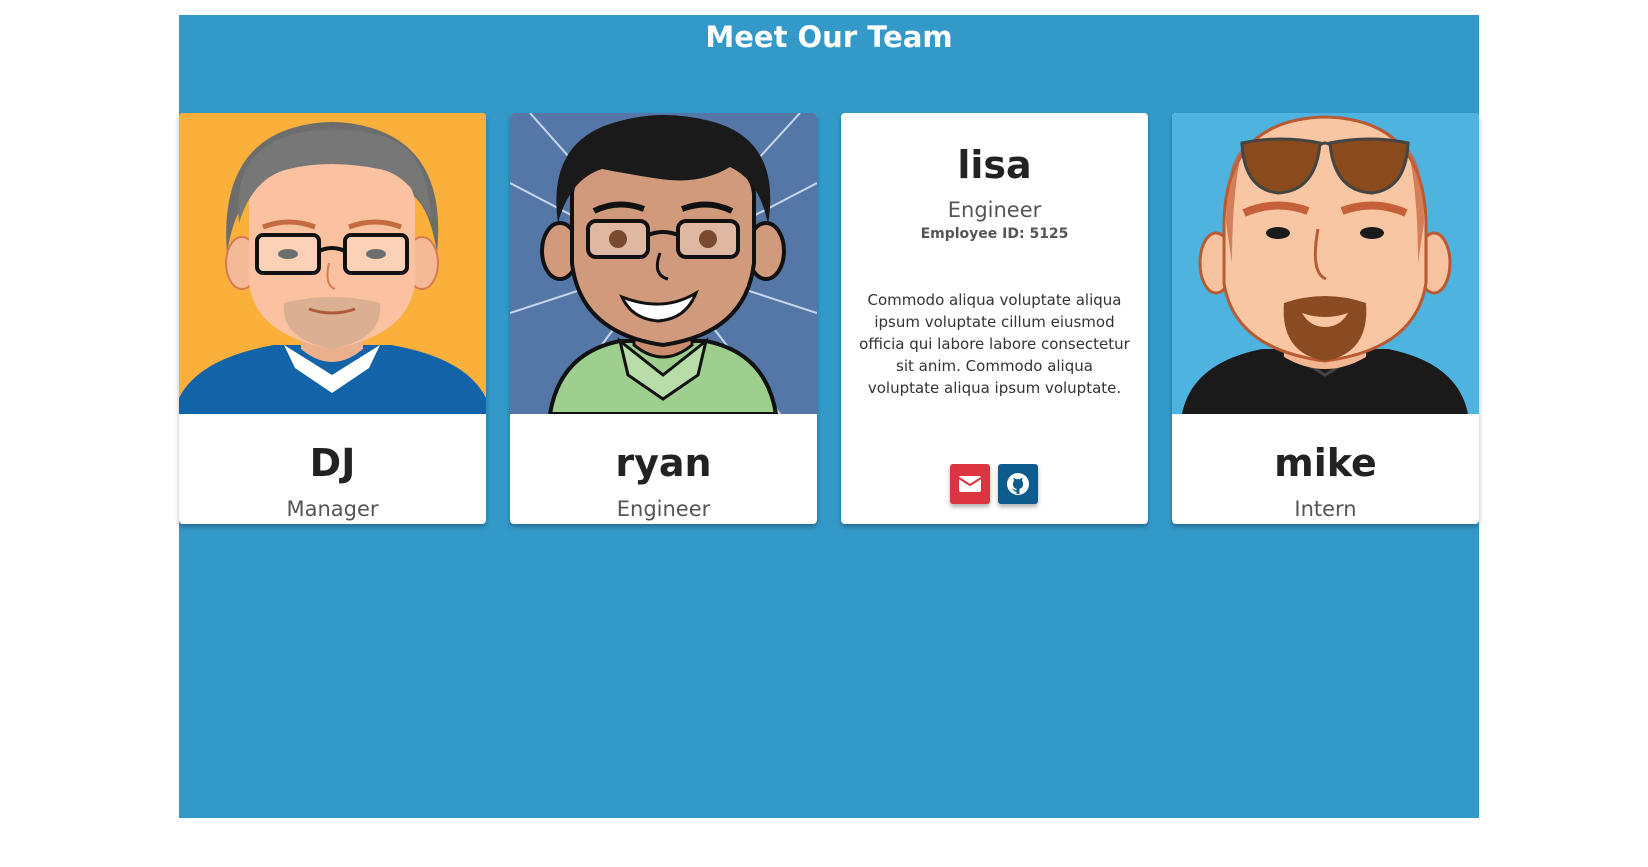 The height and width of the screenshot is (867, 1648). I want to click on page-title: Meet Our Team, so click(829, 37).